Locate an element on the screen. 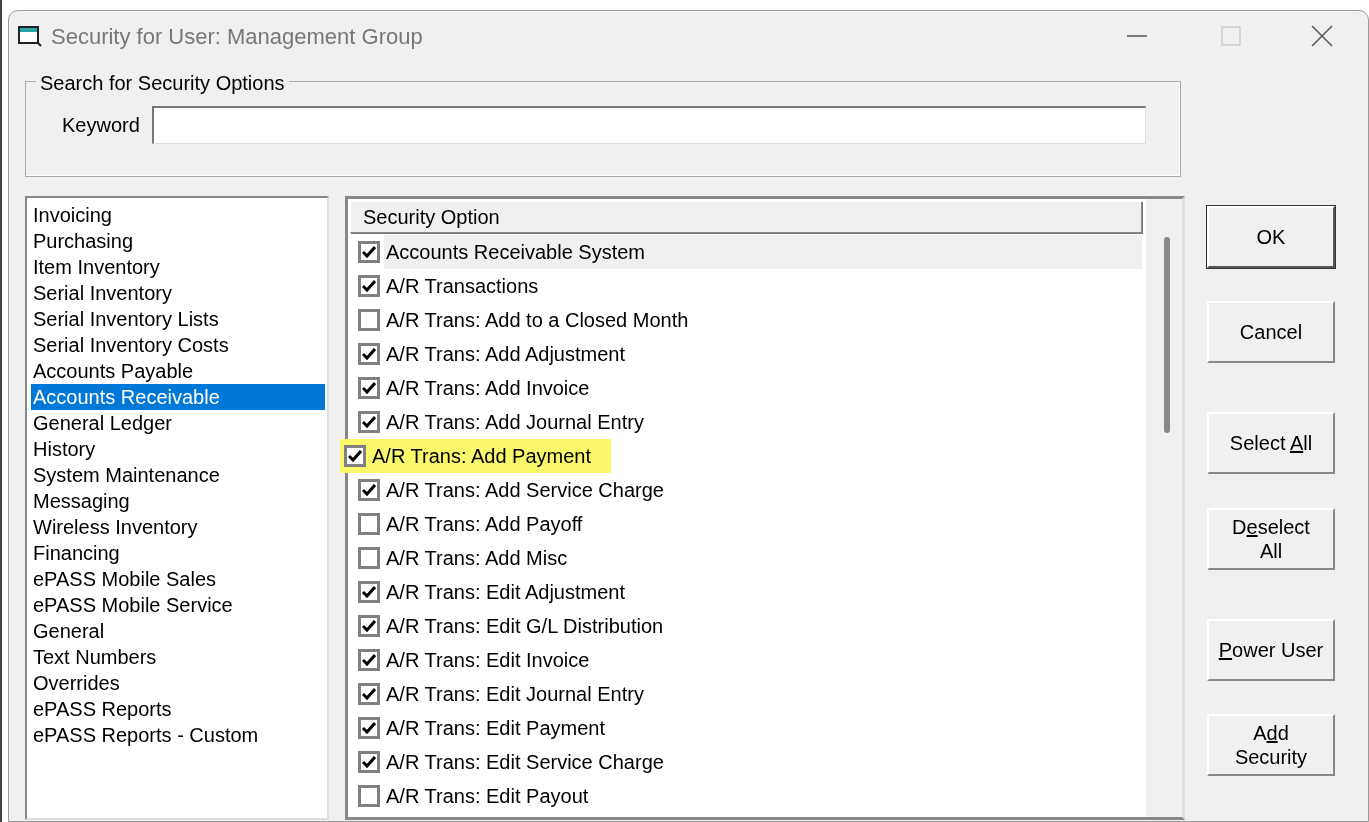 The height and width of the screenshot is (822, 1369). category-item: General Ledger is located at coordinates (178, 423).